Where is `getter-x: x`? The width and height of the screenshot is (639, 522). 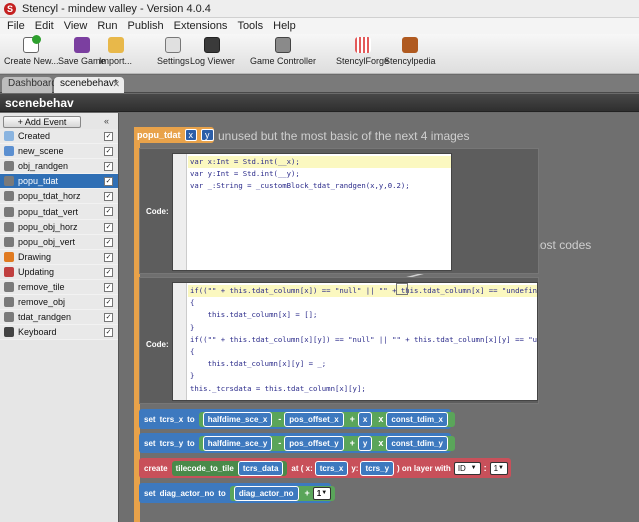
getter-x: x is located at coordinates (365, 419).